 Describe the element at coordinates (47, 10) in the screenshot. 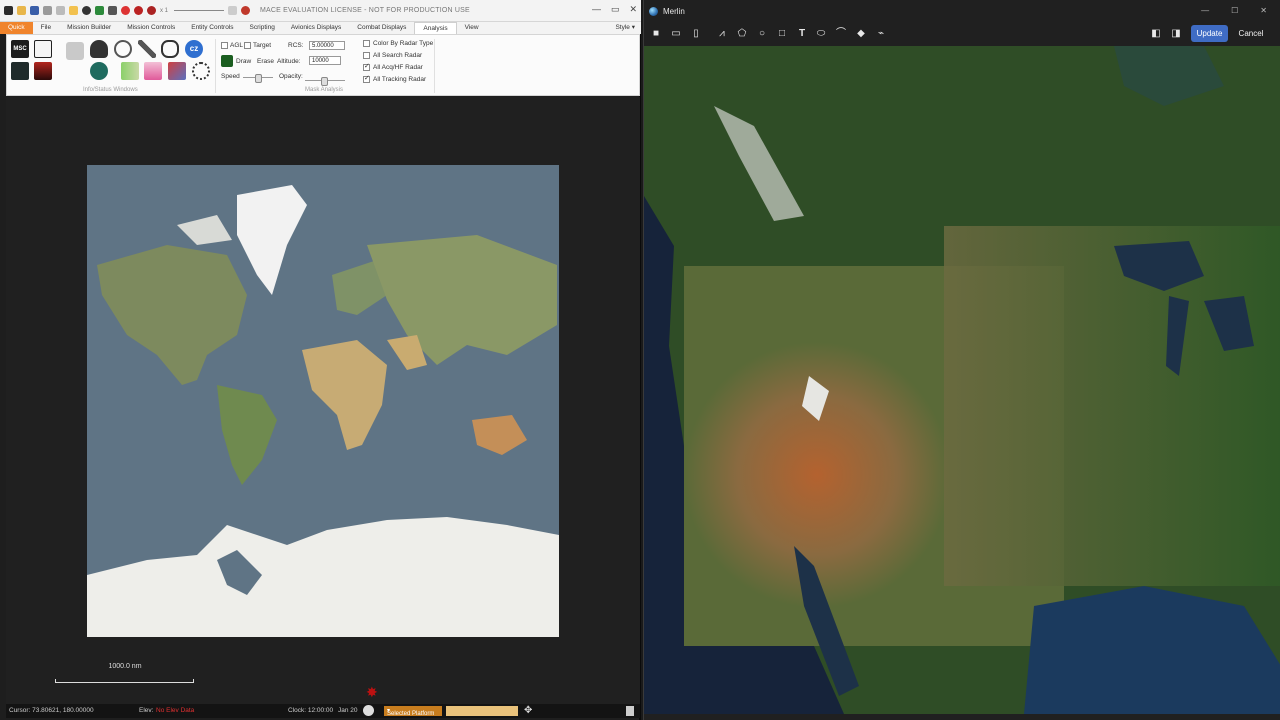

I see `stop-icon` at that location.